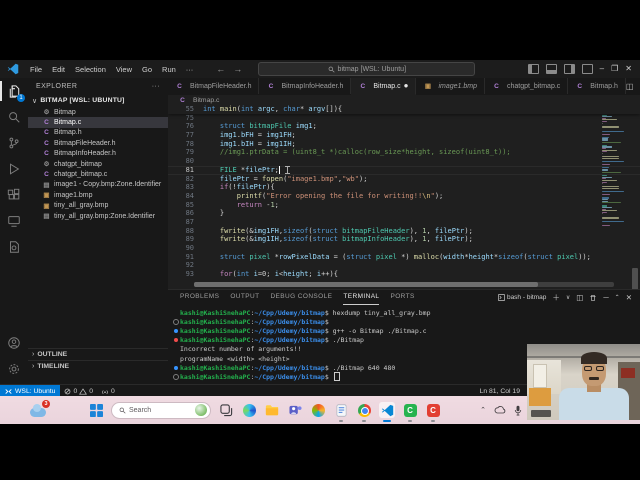  What do you see at coordinates (404, 284) in the screenshot?
I see `editor-horizontal-scrollbar` at bounding box center [404, 284].